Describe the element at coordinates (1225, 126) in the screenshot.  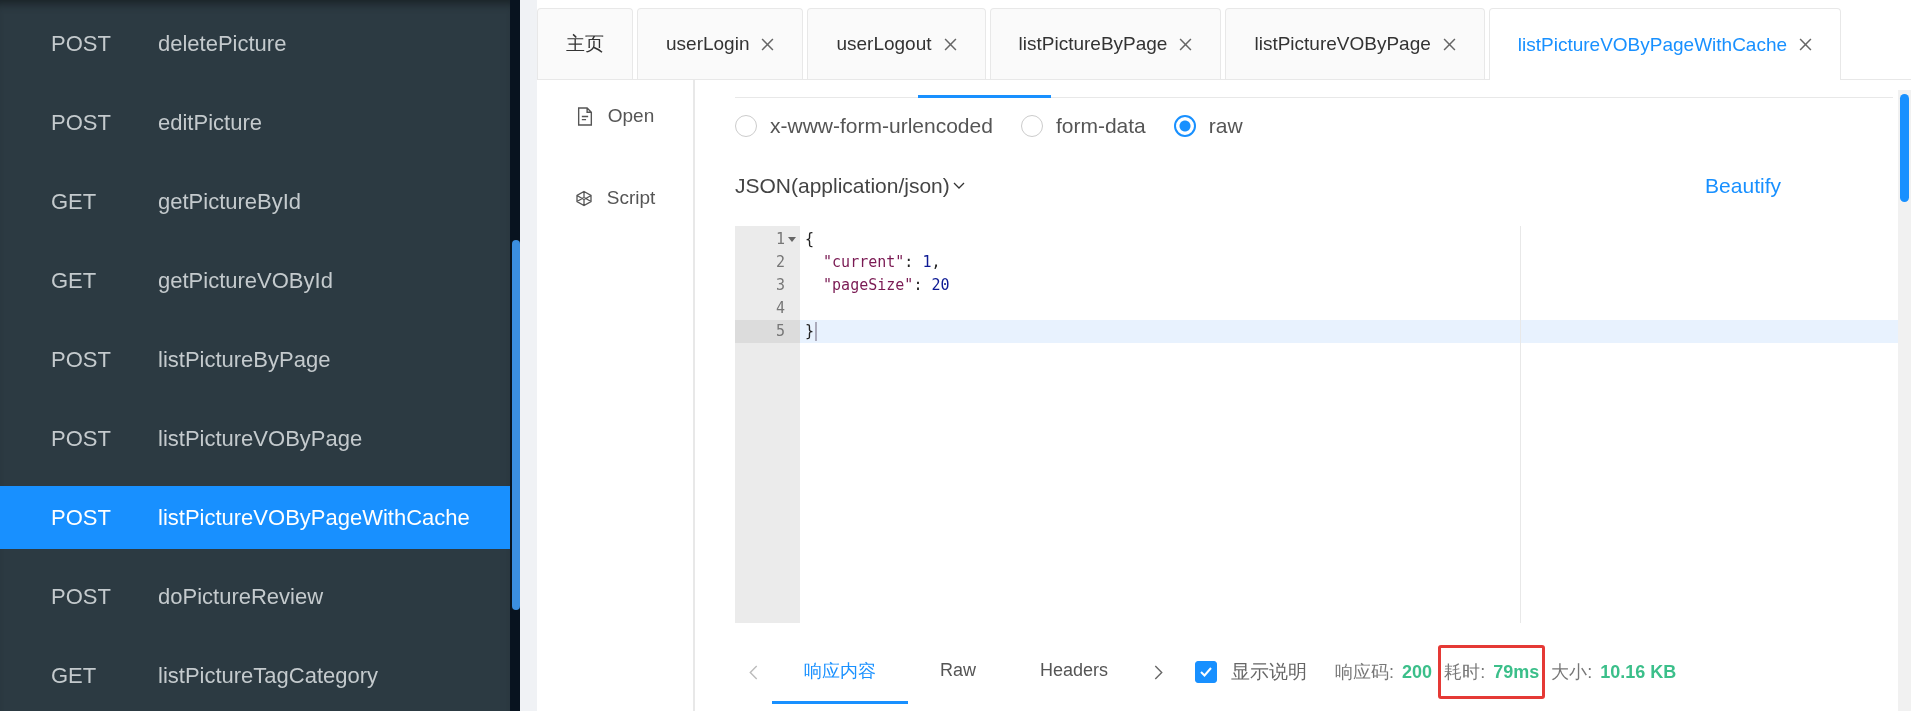
I see `radio-label: raw` at that location.